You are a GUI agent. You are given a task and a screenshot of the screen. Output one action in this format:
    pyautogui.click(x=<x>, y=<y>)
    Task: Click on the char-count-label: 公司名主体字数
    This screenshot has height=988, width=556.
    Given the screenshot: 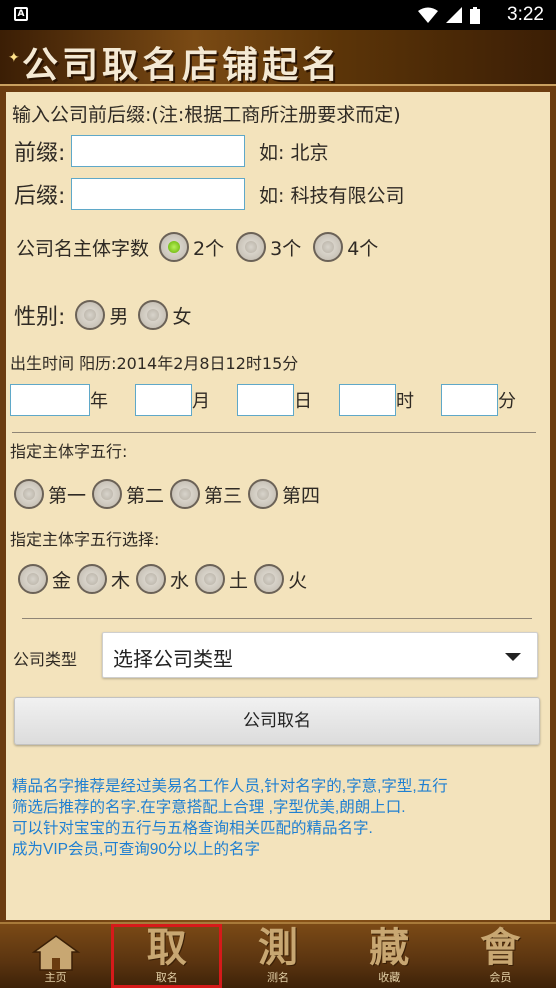 What is the action you would take?
    pyautogui.click(x=83, y=248)
    